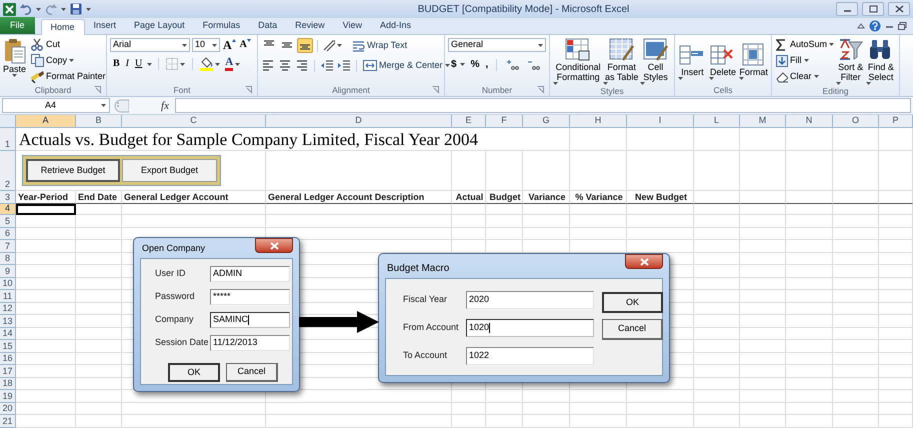 This screenshot has height=428, width=913. Describe the element at coordinates (121, 105) in the screenshot. I see `splitter-icon` at that location.